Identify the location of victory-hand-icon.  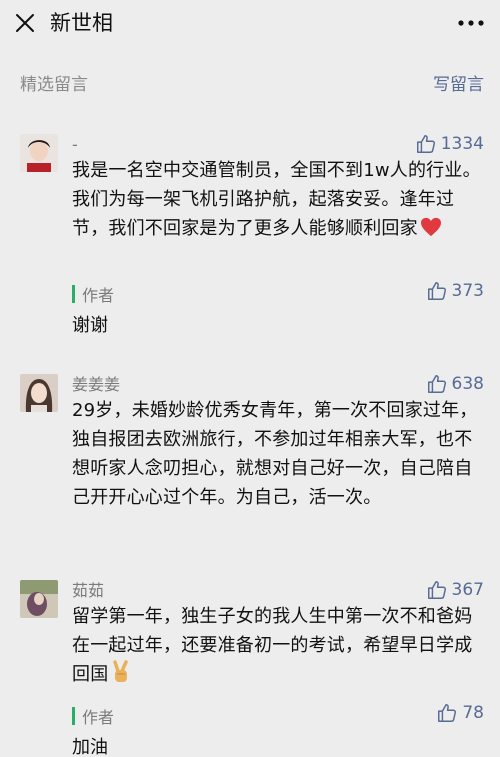
(121, 671).